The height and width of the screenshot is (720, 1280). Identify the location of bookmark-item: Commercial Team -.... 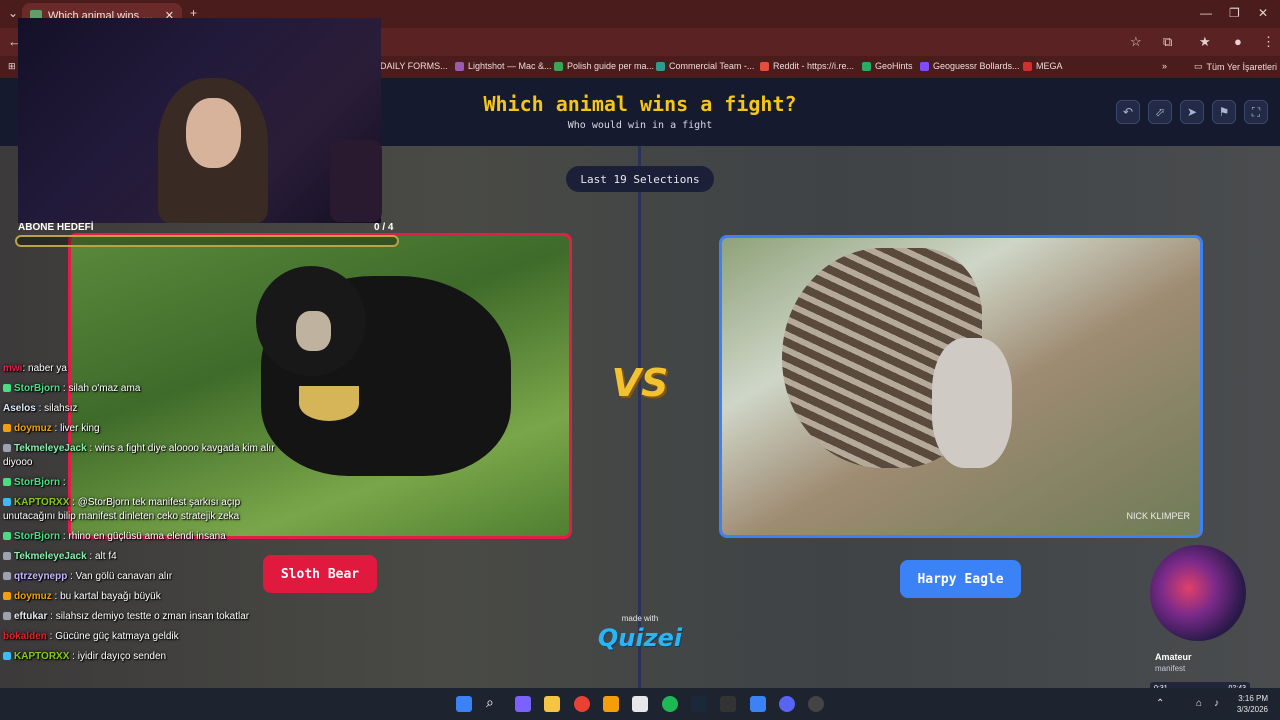
(705, 66).